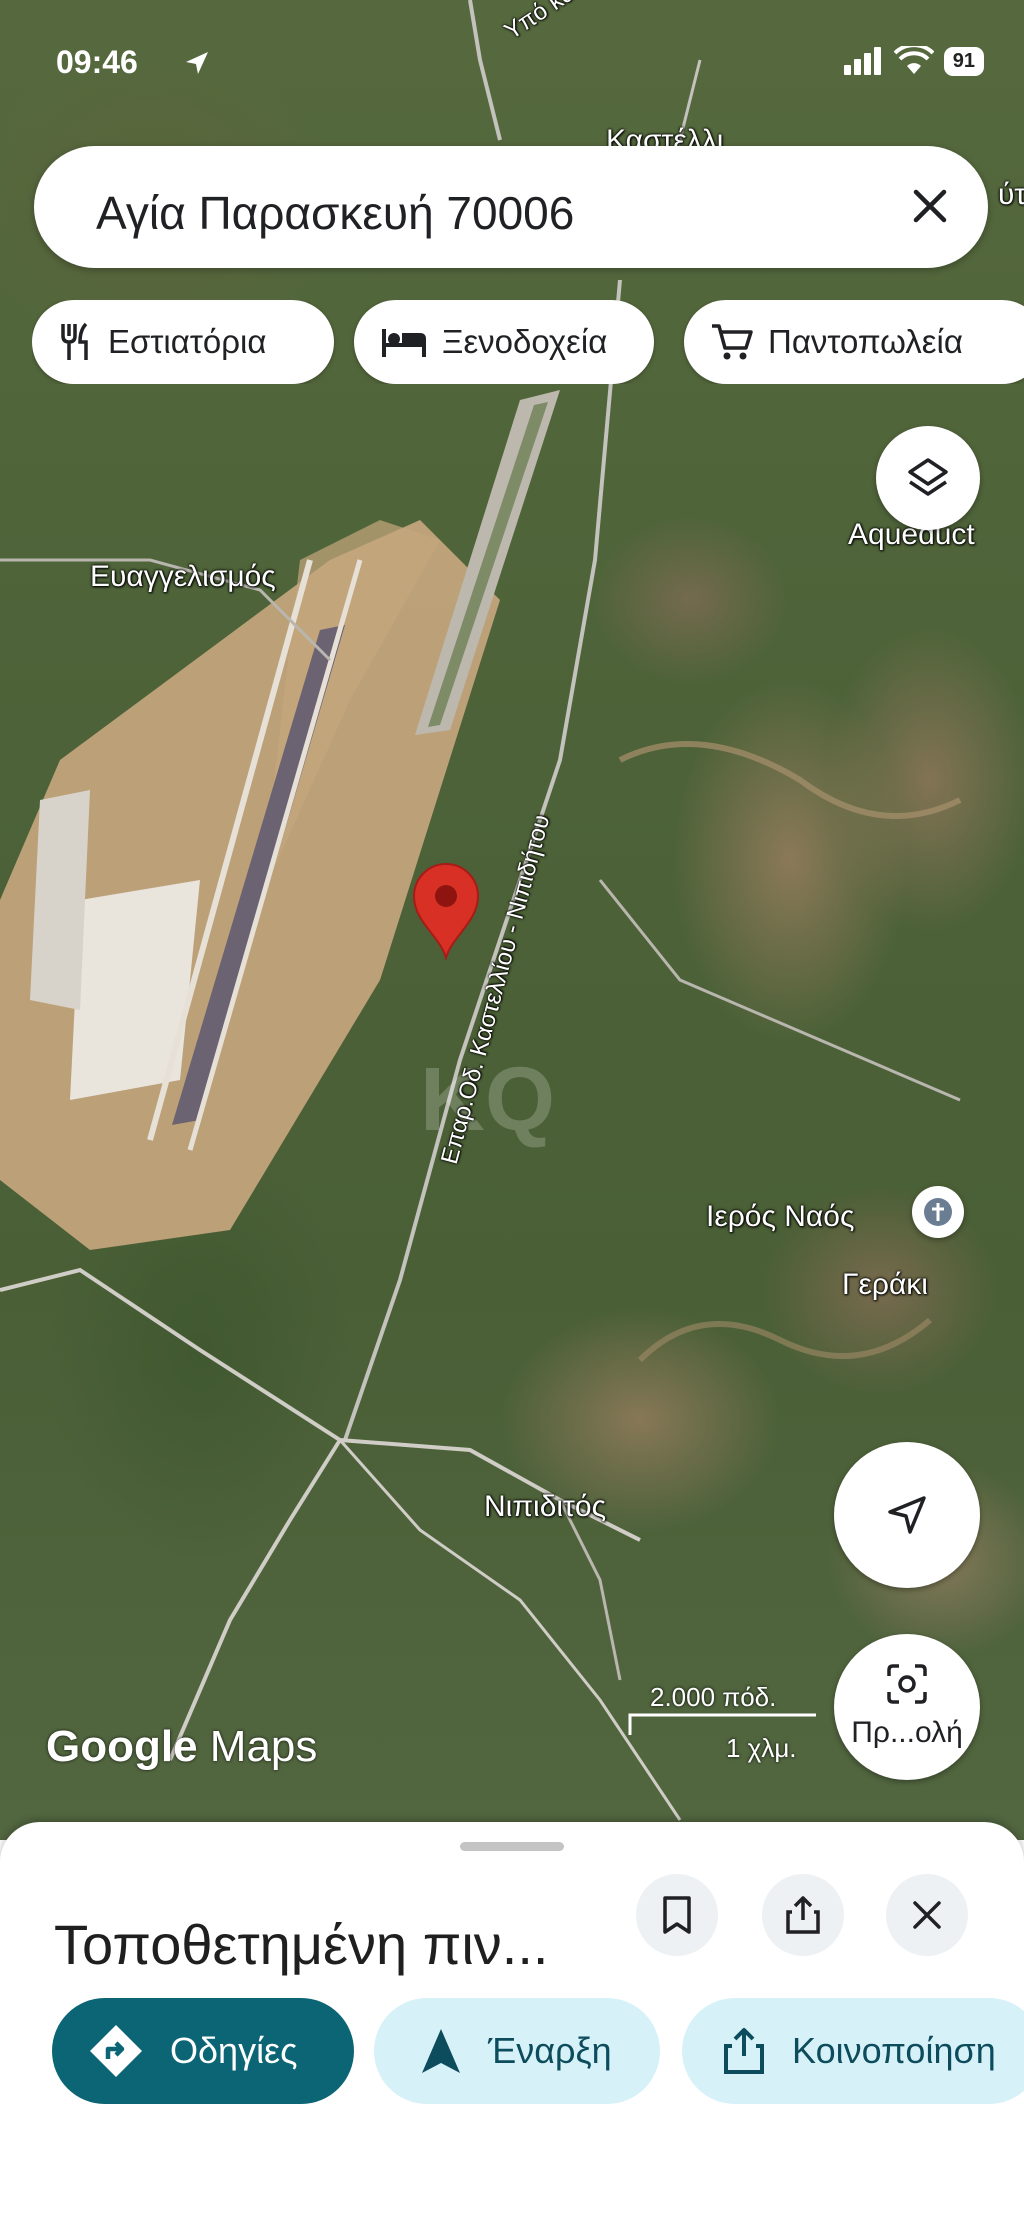 This screenshot has height=2214, width=1024. I want to click on share-button: Κοινοποίηση, so click(853, 2051).